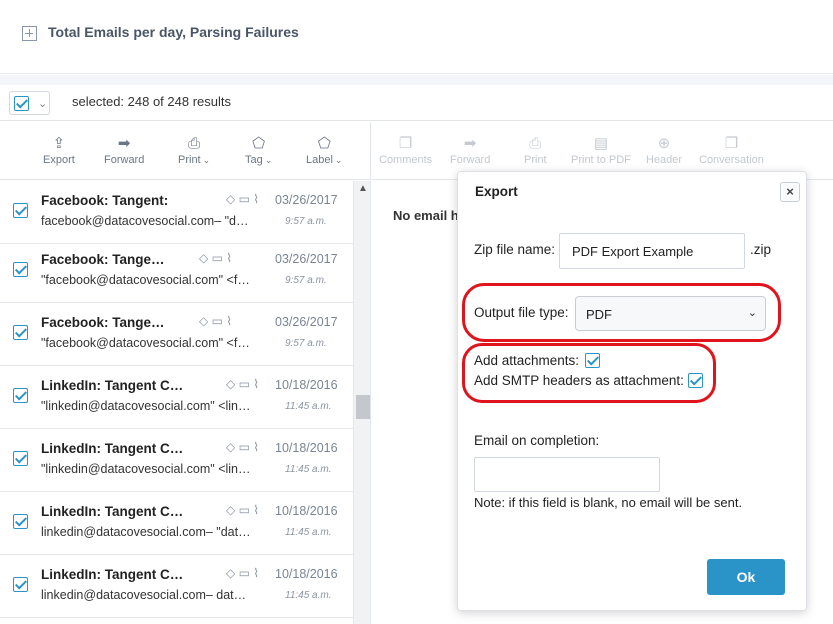  What do you see at coordinates (589, 373) in the screenshot?
I see `attachments-highlight` at bounding box center [589, 373].